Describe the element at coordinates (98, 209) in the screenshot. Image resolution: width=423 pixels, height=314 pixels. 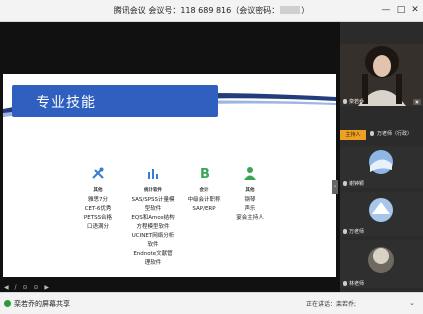
I see `skill-line: CET-6优秀` at that location.